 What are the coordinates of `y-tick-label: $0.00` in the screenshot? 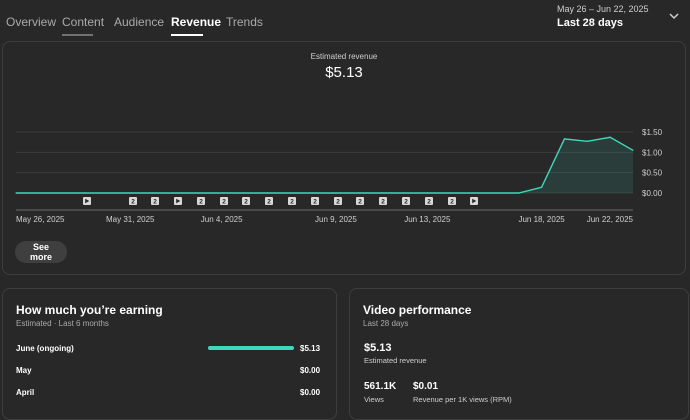 It's located at (652, 193).